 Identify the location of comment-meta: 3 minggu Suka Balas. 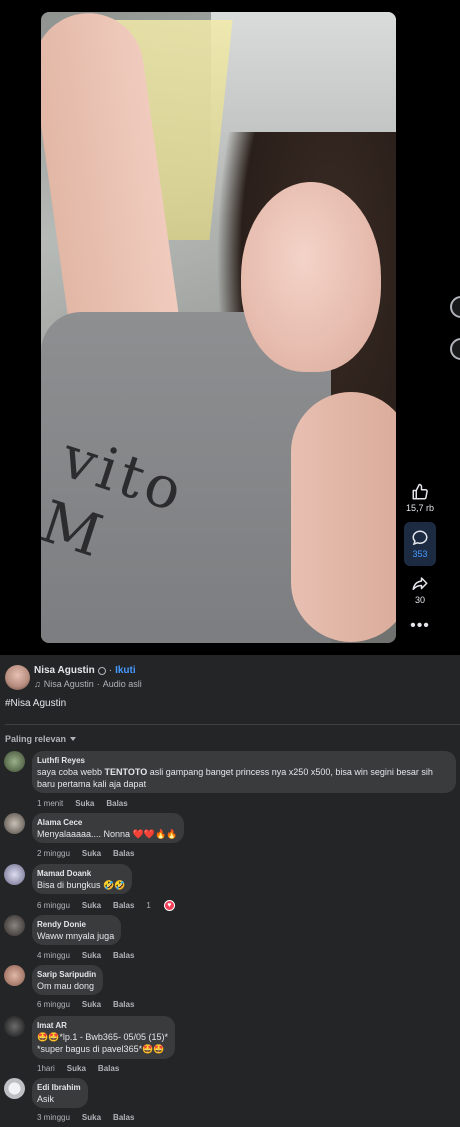
(91, 1117).